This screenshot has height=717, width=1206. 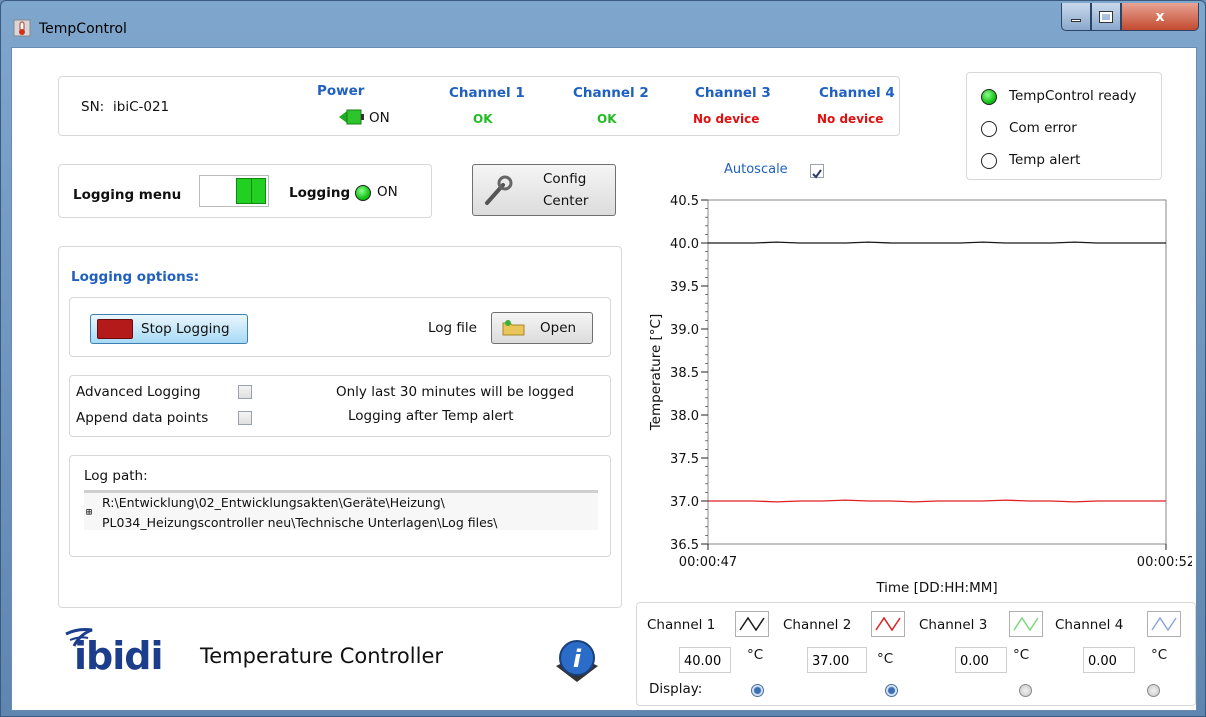 What do you see at coordinates (351, 117) in the screenshot?
I see `power-plug-icon` at bounding box center [351, 117].